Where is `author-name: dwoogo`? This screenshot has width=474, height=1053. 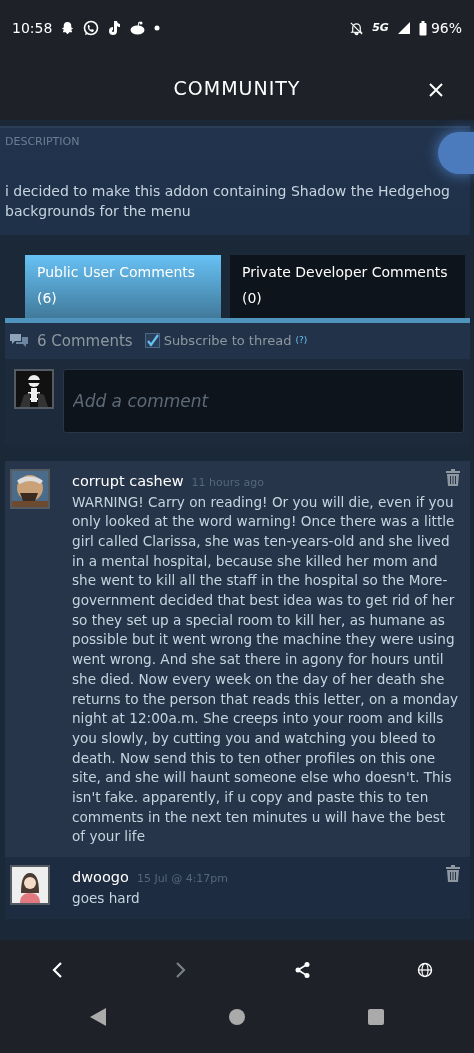 author-name: dwoogo is located at coordinates (100, 878).